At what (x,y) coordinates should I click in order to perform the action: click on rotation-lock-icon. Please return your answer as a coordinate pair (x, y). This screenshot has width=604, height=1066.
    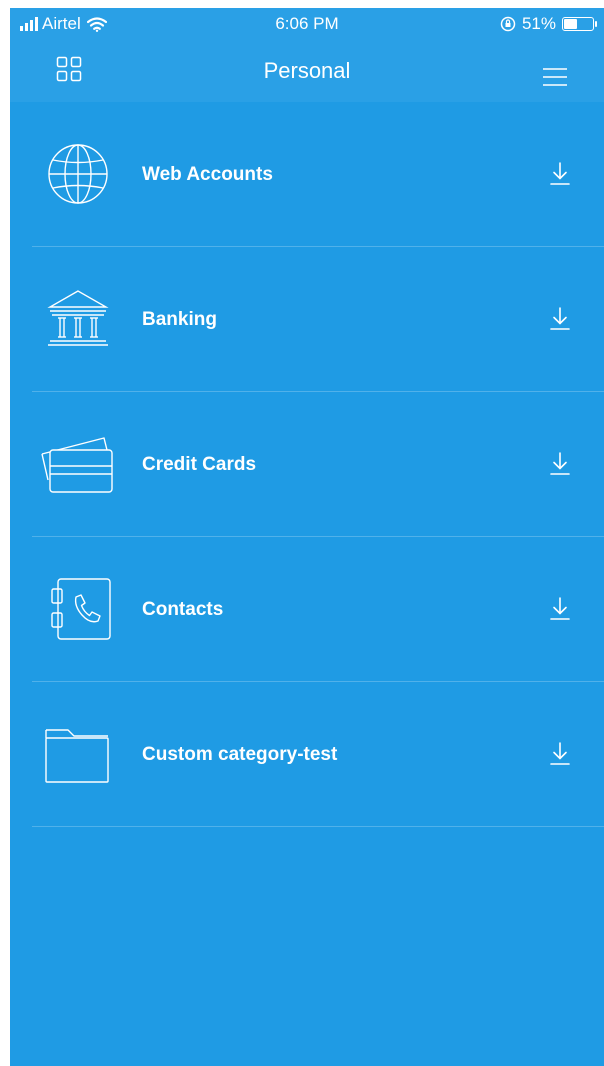
    Looking at the image, I should click on (508, 24).